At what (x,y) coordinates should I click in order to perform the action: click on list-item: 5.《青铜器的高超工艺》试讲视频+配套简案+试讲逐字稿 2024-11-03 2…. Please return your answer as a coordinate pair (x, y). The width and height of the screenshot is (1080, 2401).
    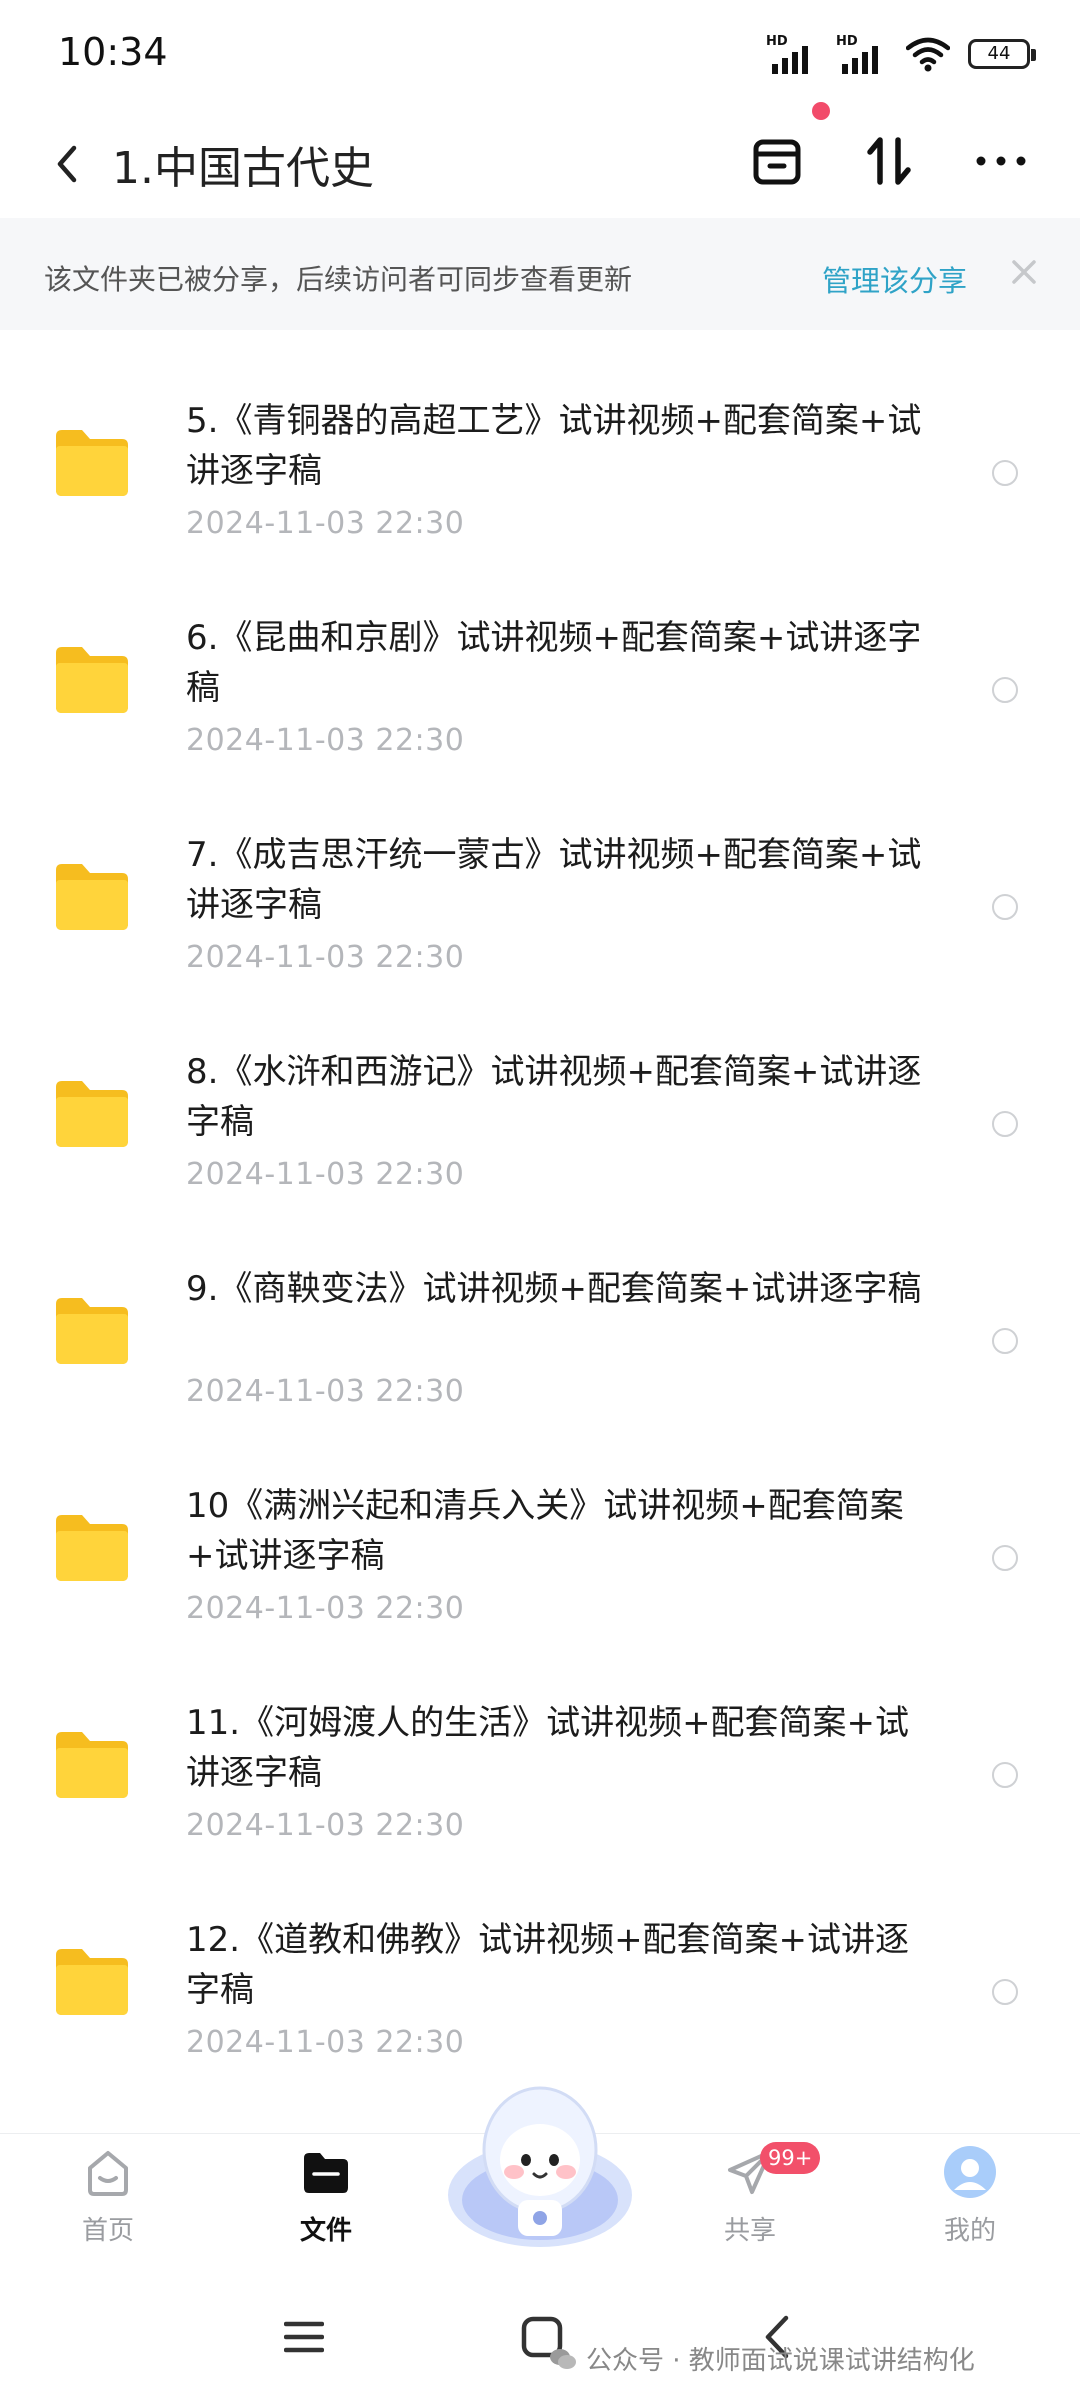
    Looking at the image, I should click on (540, 468).